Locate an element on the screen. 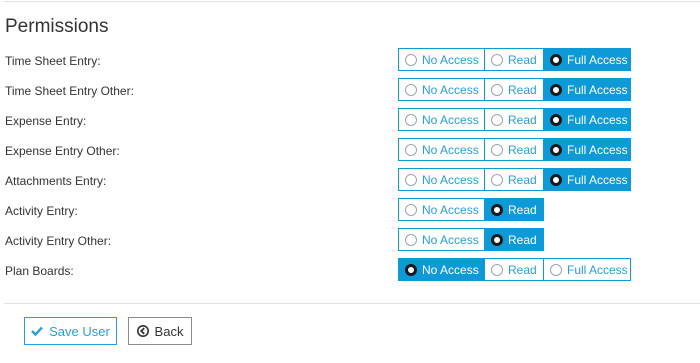  section-title: Permissions is located at coordinates (57, 26).